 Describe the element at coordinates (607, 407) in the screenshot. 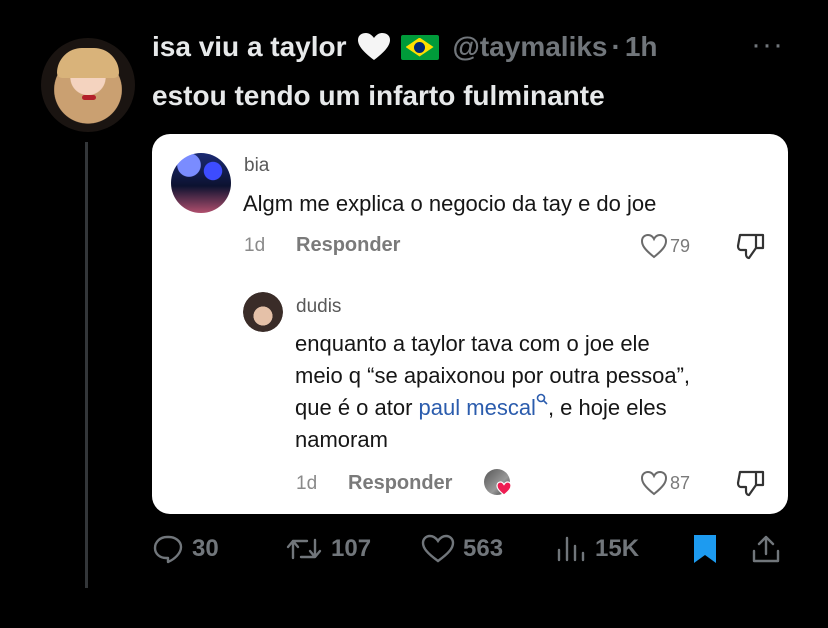

I see `reply-text-segment: , e hoje eles` at that location.